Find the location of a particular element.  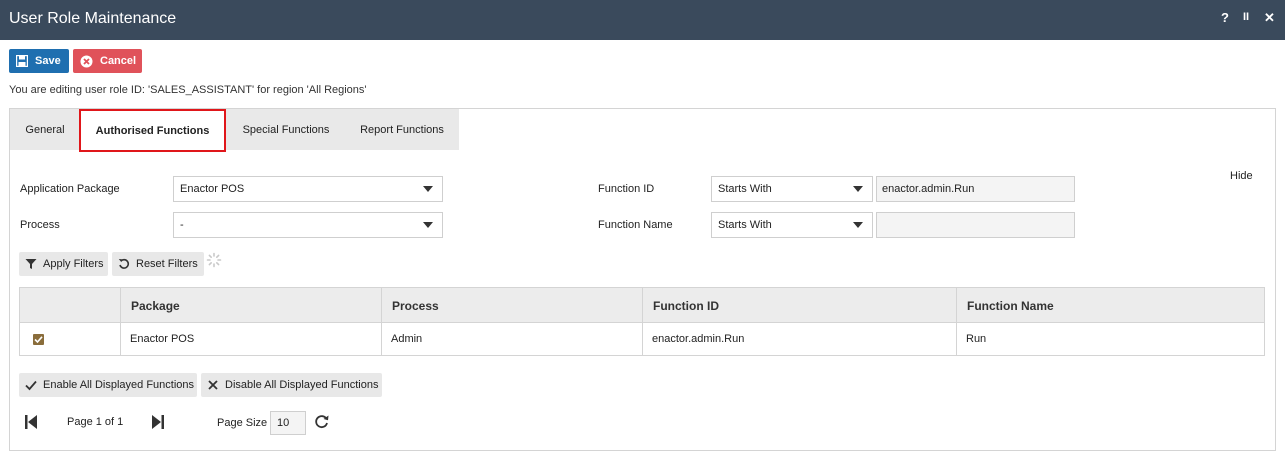

column-header-function-name: Function Name is located at coordinates (1110, 305).